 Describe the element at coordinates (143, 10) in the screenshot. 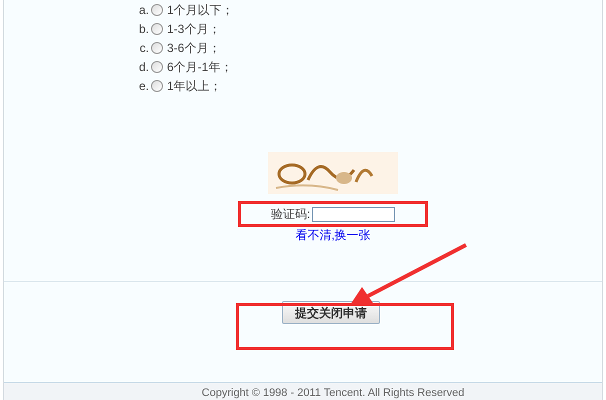

I see `option-marker: a.` at that location.